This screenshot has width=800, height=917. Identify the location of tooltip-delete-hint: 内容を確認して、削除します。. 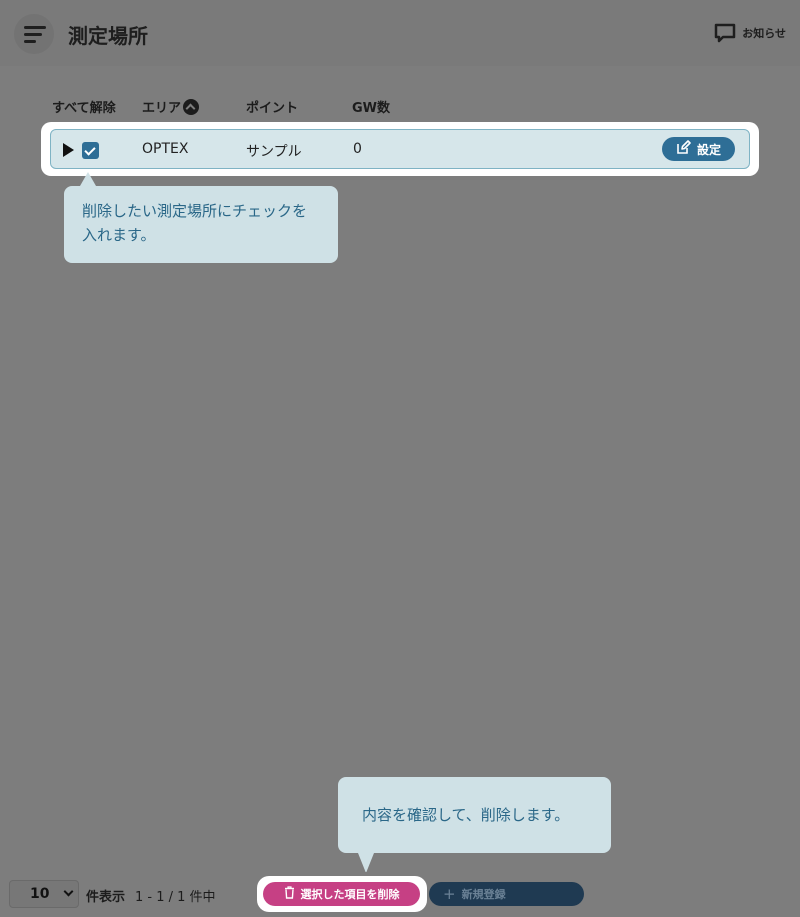
(474, 825).